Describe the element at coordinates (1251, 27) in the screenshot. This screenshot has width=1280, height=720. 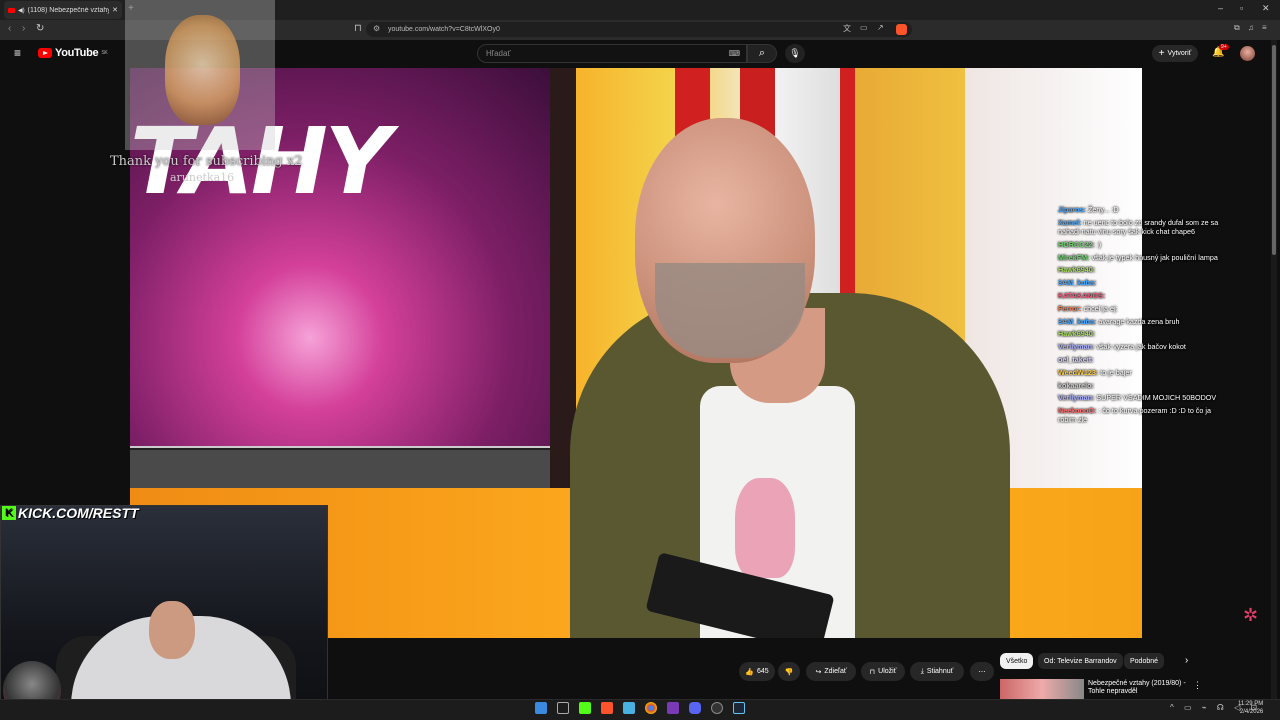
I see `media-icon: ♫` at that location.